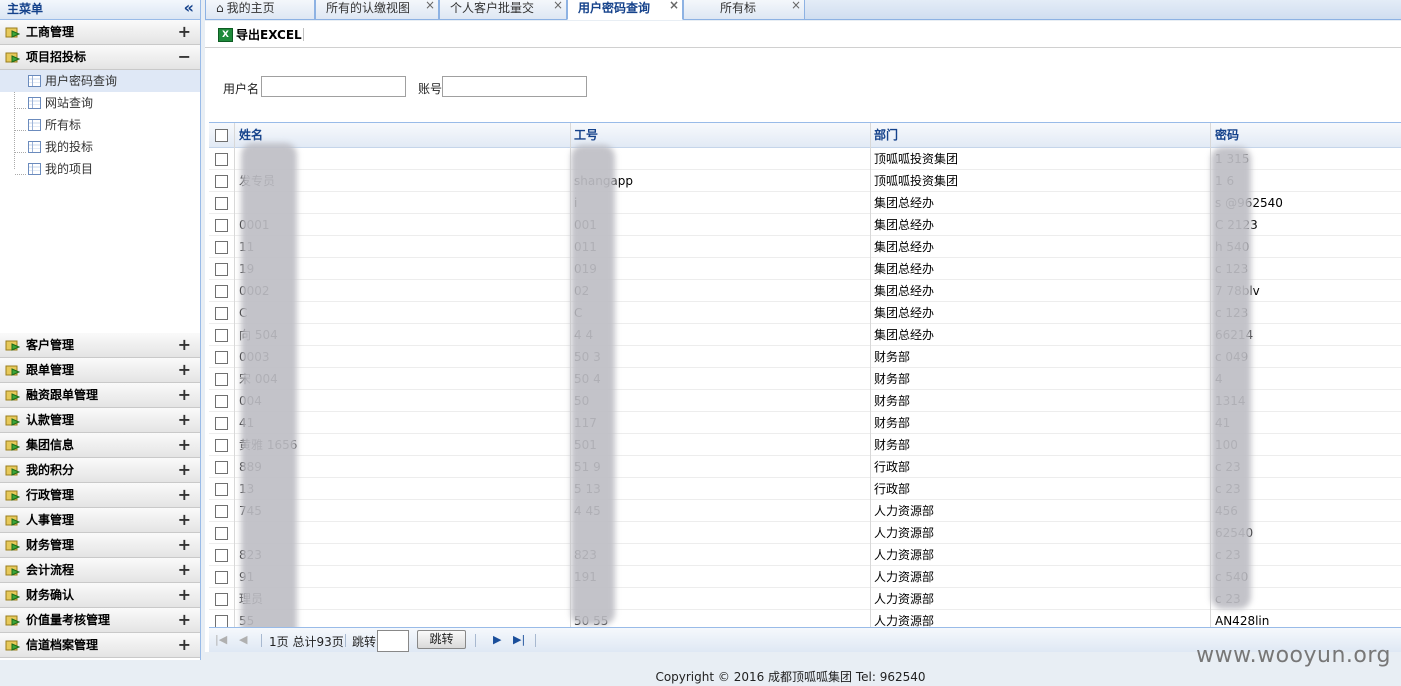 This screenshot has height=686, width=1401. Describe the element at coordinates (497, 639) in the screenshot. I see `next-page-icon: ▶` at that location.